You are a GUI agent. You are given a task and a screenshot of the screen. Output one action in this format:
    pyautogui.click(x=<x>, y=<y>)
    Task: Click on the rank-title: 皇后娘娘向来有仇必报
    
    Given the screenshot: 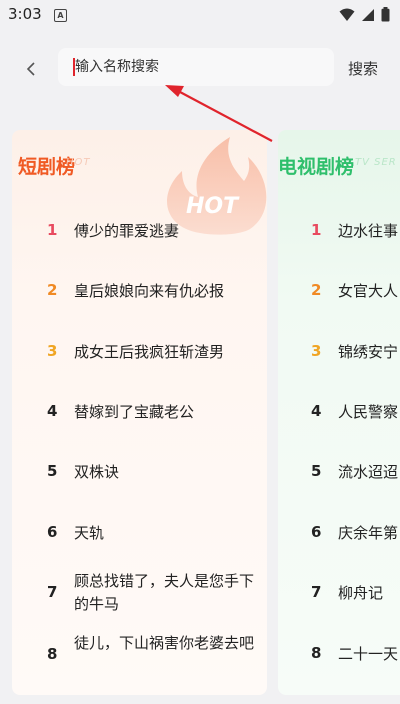 What is the action you would take?
    pyautogui.click(x=149, y=291)
    